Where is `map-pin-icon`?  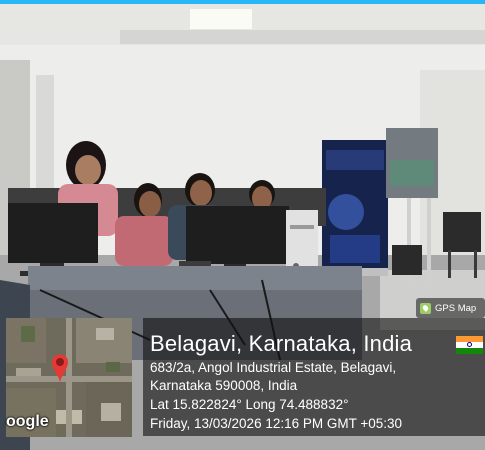 map-pin-icon is located at coordinates (425, 308).